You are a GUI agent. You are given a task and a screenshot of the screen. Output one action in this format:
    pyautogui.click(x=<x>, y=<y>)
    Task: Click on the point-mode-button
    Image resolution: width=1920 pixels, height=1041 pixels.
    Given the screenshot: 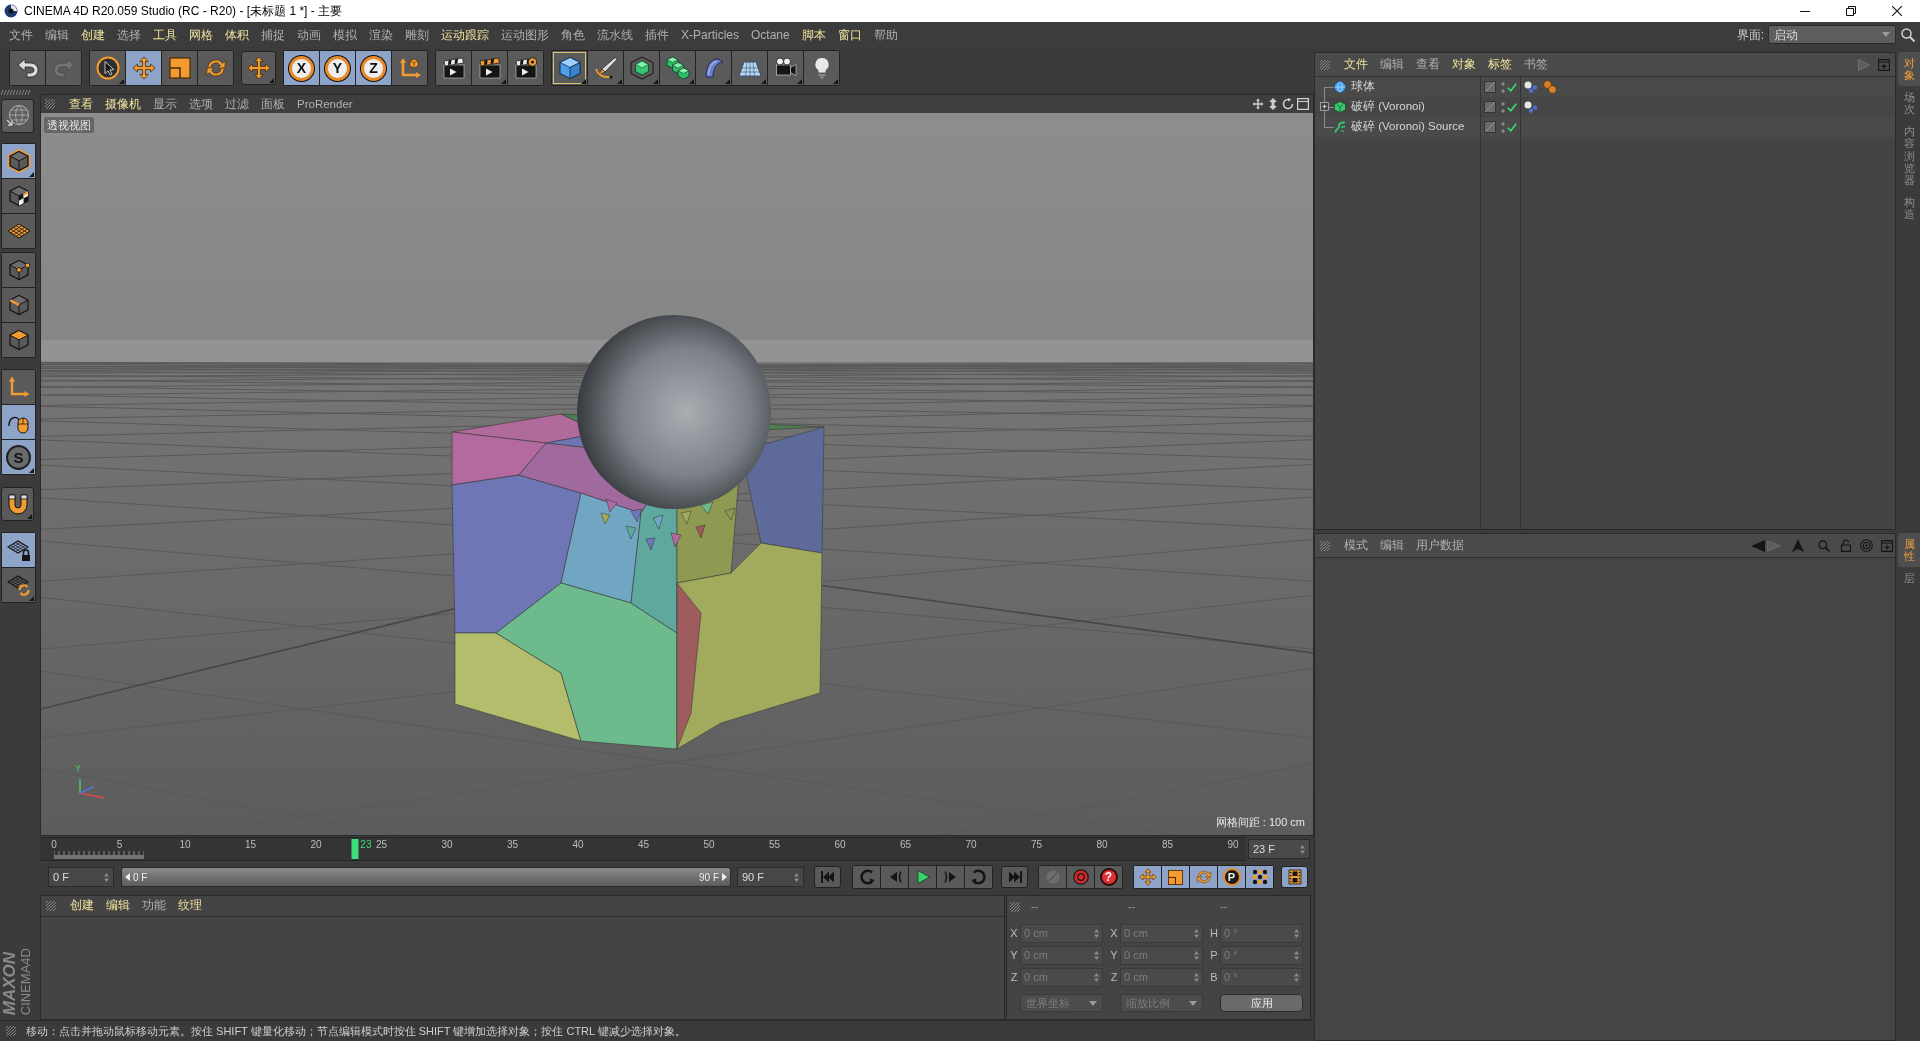 What is the action you would take?
    pyautogui.click(x=18, y=270)
    